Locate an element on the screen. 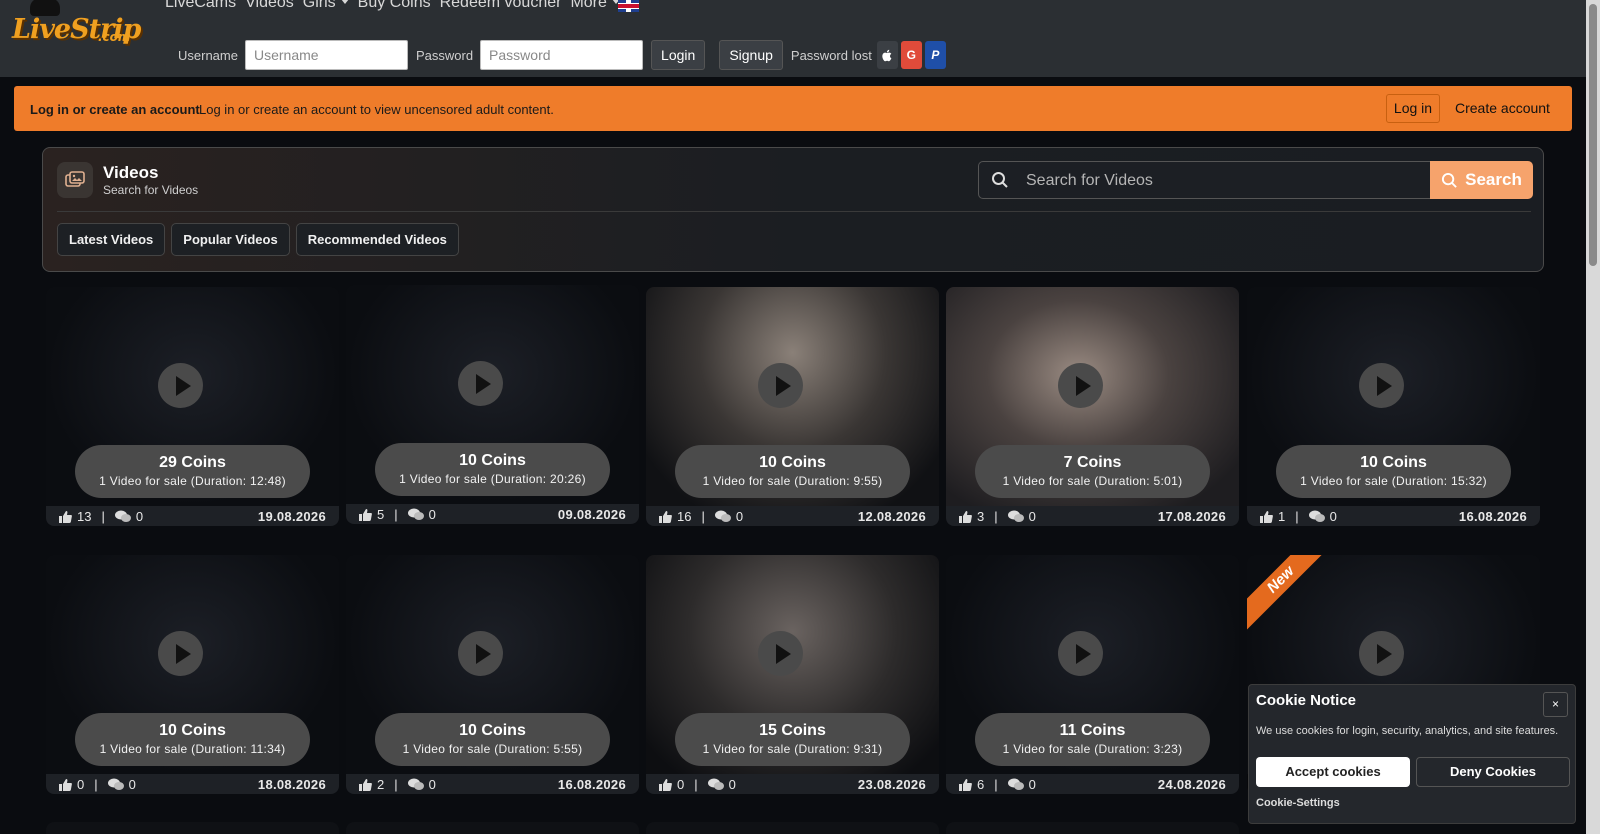 This screenshot has height=834, width=1600. like-count: 5 is located at coordinates (381, 514).